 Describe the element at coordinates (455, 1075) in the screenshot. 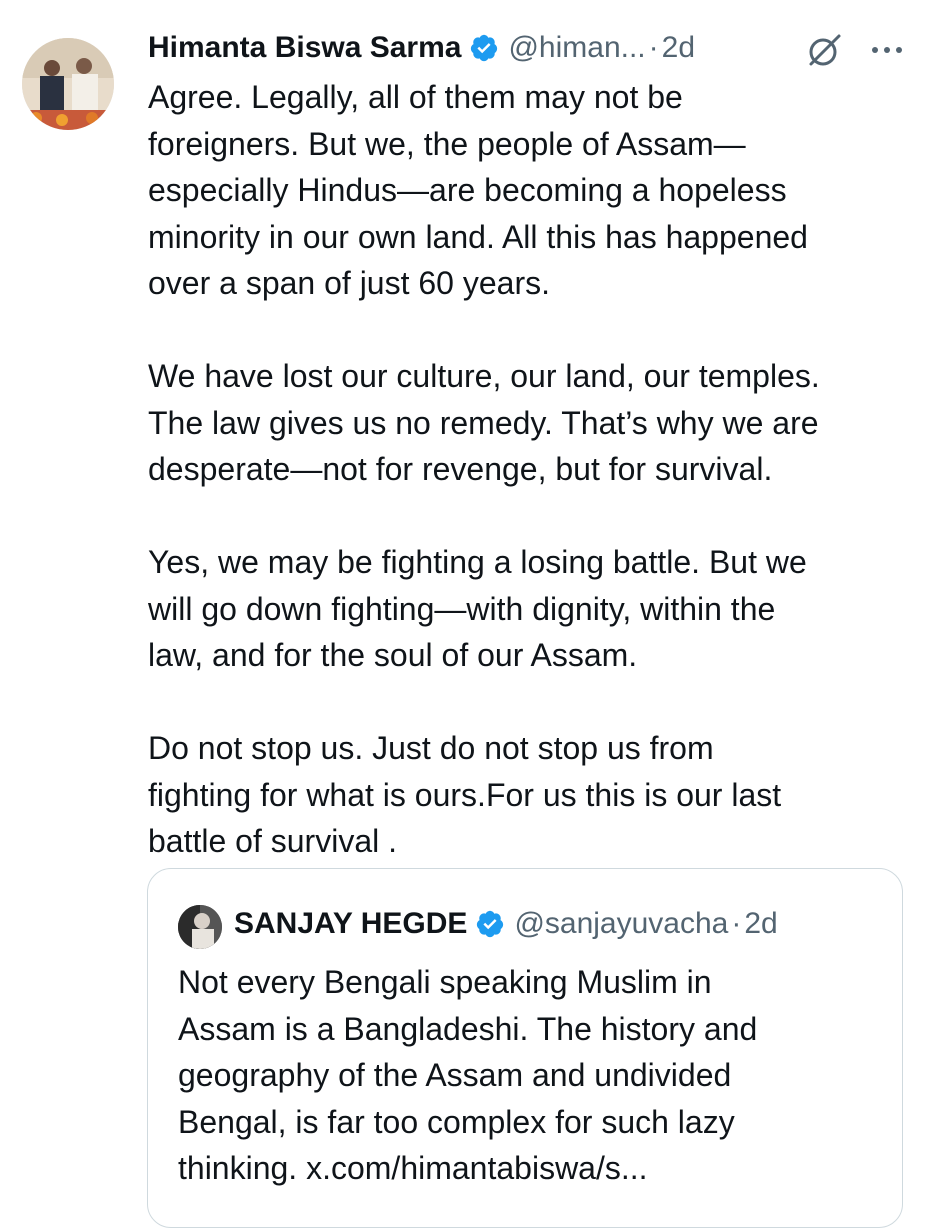

I see `quoted-tweet-line: geography of the Assam and undivided` at that location.